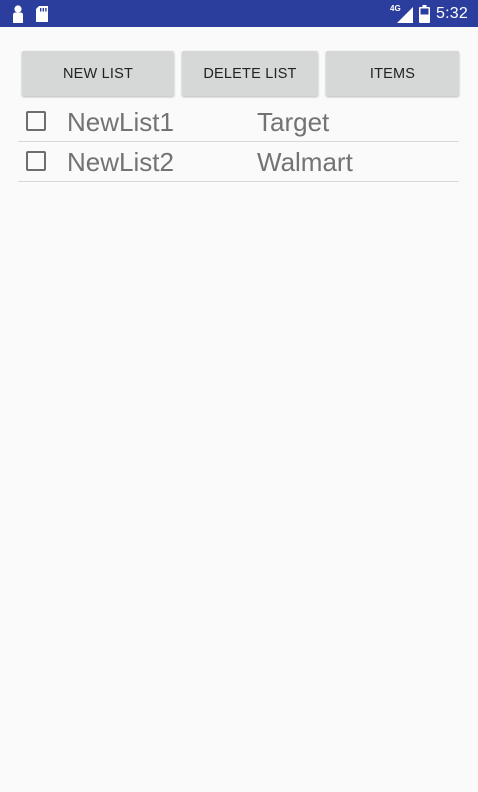  Describe the element at coordinates (238, 122) in the screenshot. I see `list-row: NewList1 Target` at that location.